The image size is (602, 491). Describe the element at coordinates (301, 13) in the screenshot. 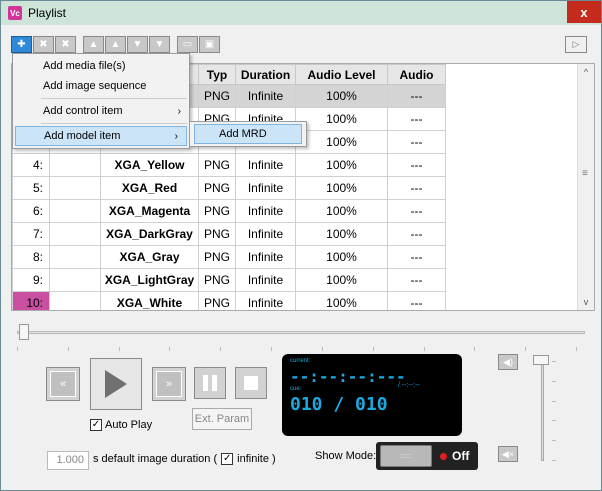

I see `title-bar: Vc Playlist x` at that location.